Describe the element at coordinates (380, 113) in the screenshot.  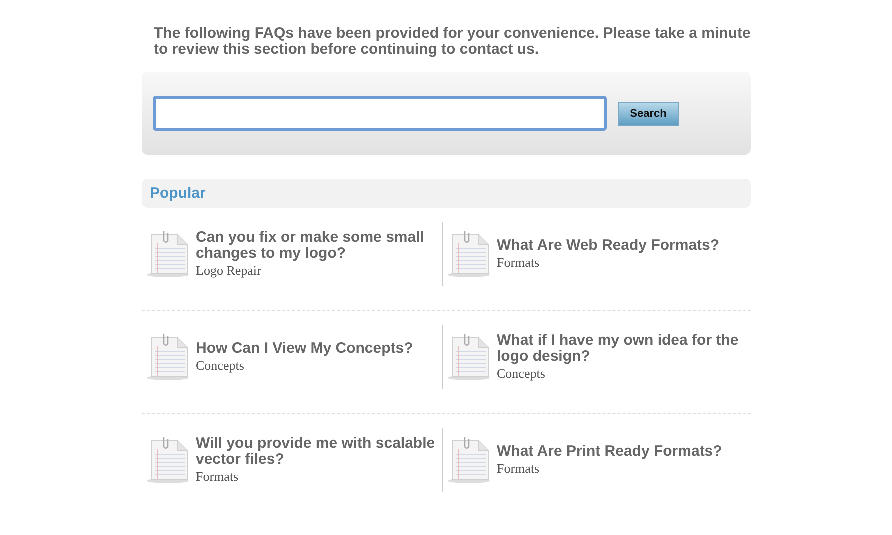
I see `search-field` at that location.